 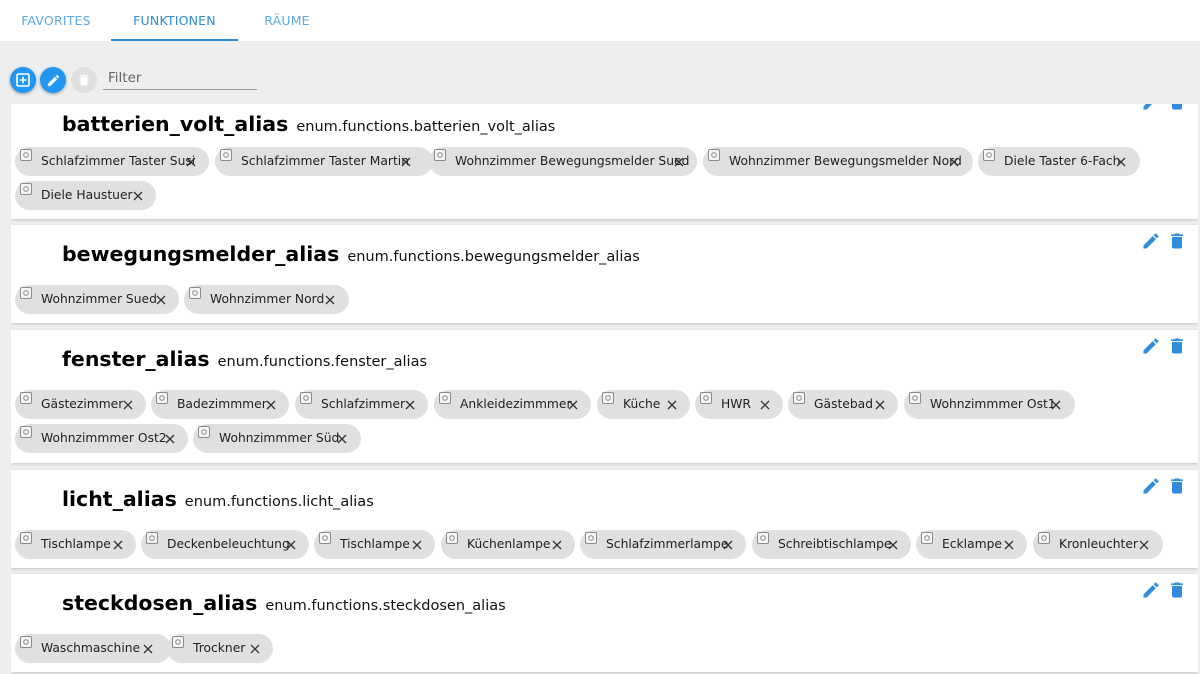 I want to click on tab-raeume: RÄUME, so click(x=287, y=20).